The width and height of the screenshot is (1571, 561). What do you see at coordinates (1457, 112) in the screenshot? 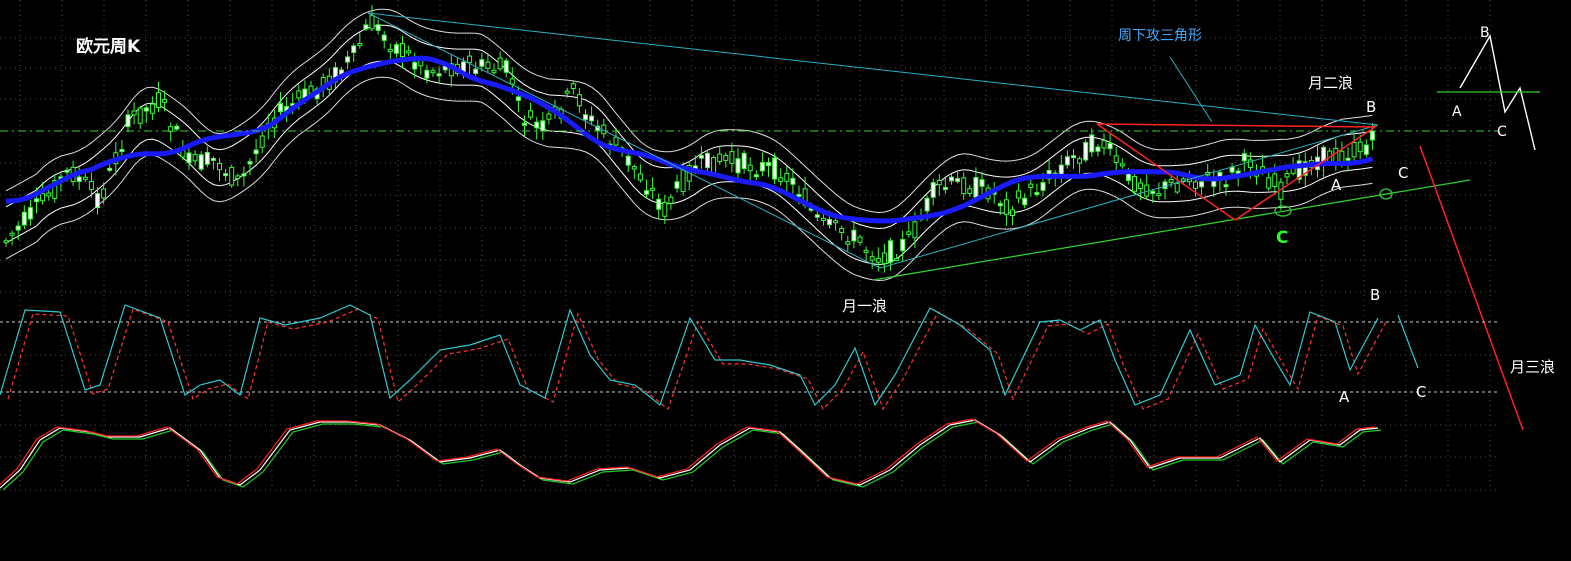
I see `sketch-label-a: A` at bounding box center [1457, 112].